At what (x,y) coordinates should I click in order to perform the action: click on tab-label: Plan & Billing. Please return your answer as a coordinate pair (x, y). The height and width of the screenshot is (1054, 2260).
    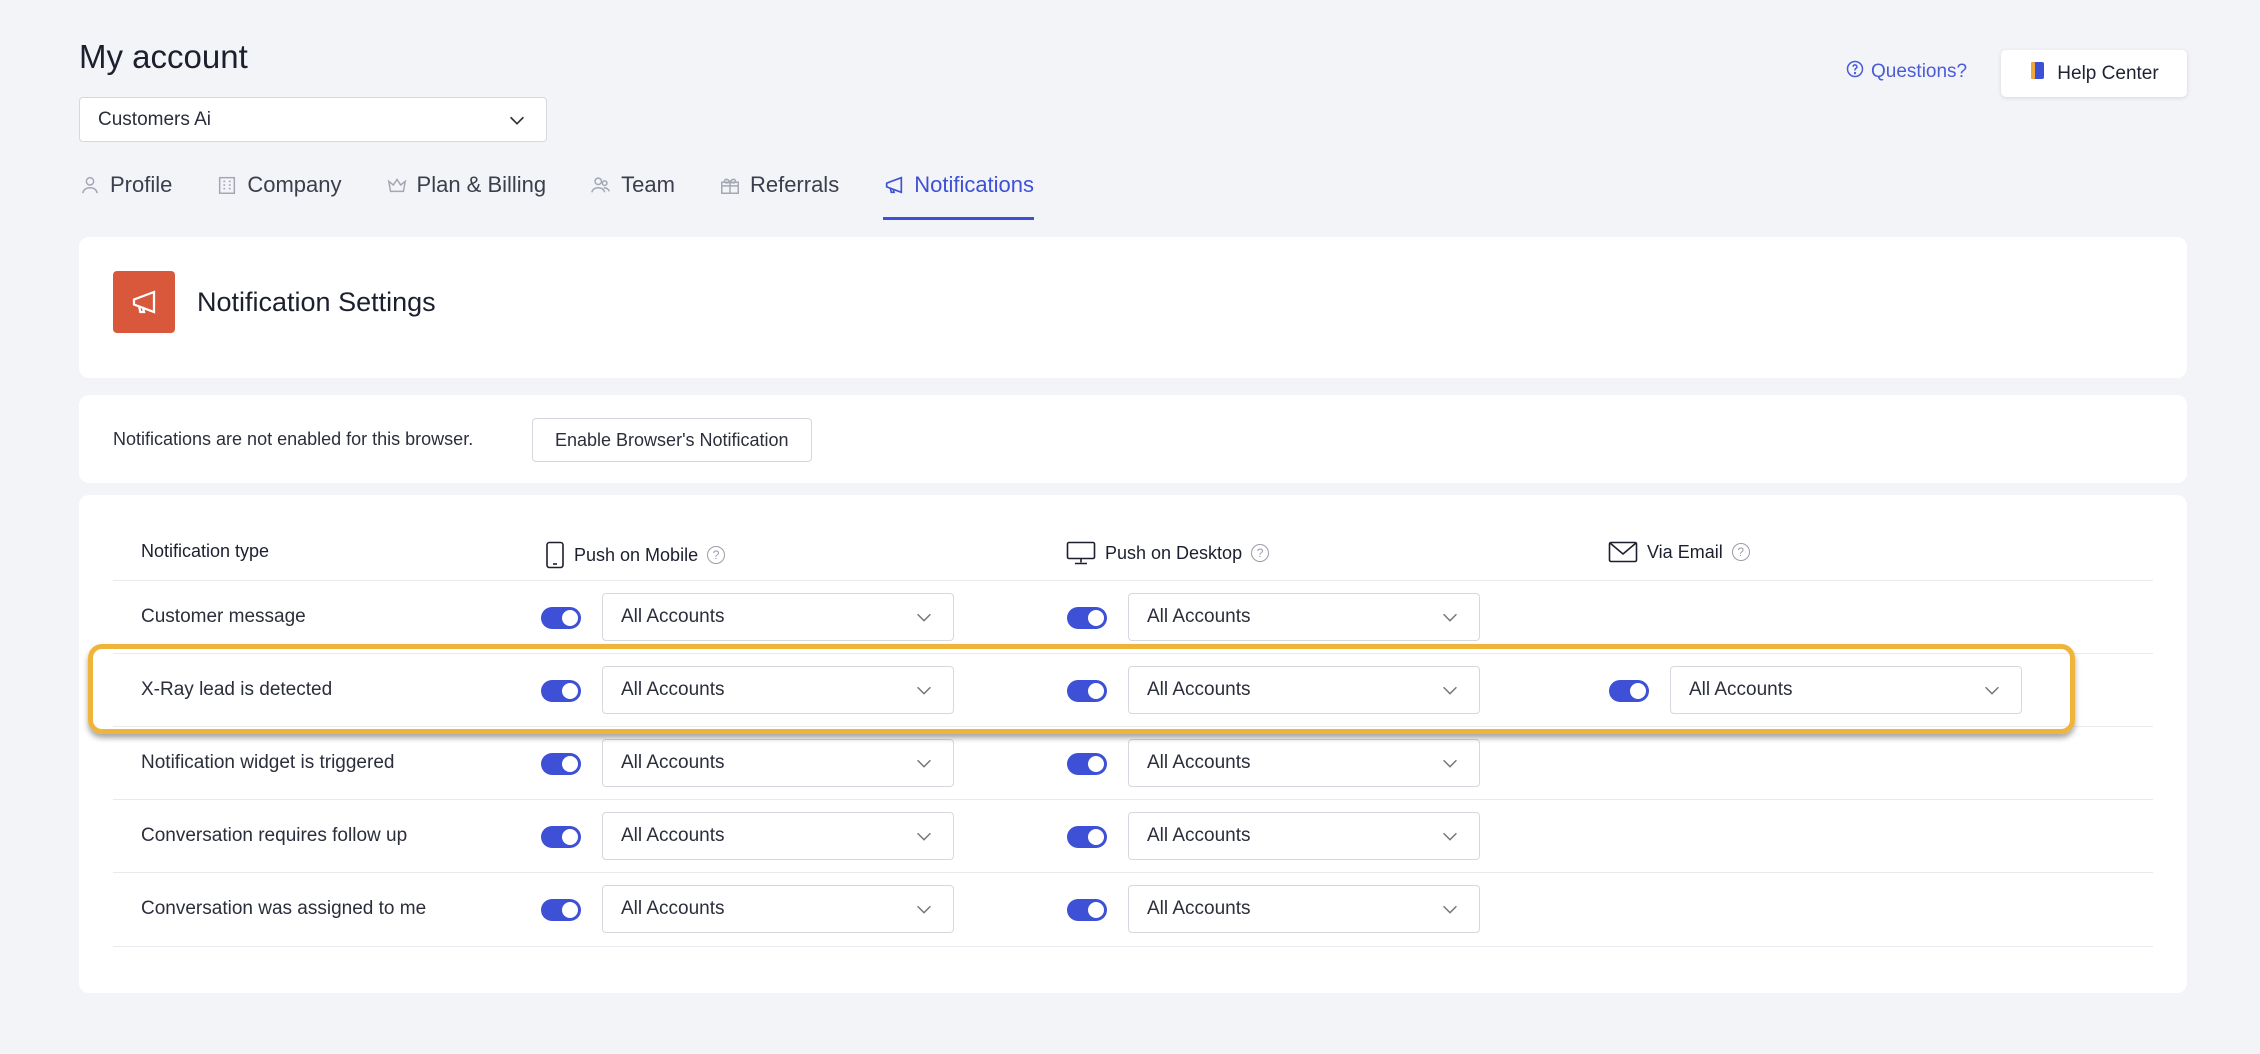
    Looking at the image, I should click on (481, 184).